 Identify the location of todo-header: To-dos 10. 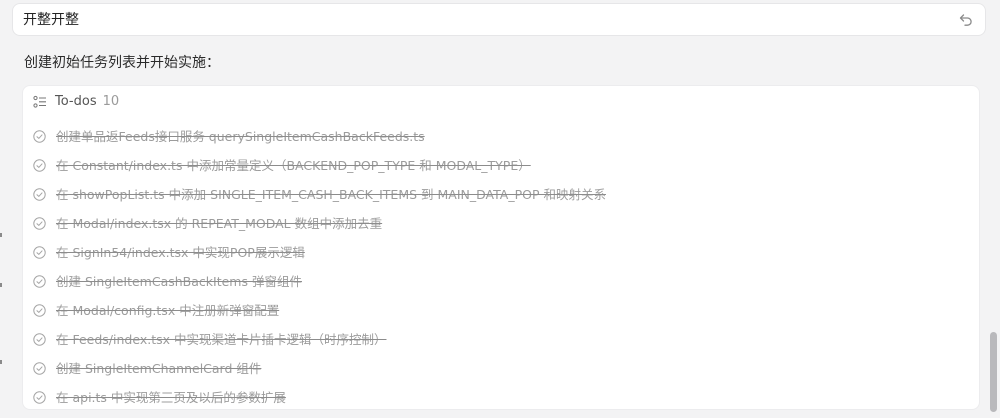
(76, 102).